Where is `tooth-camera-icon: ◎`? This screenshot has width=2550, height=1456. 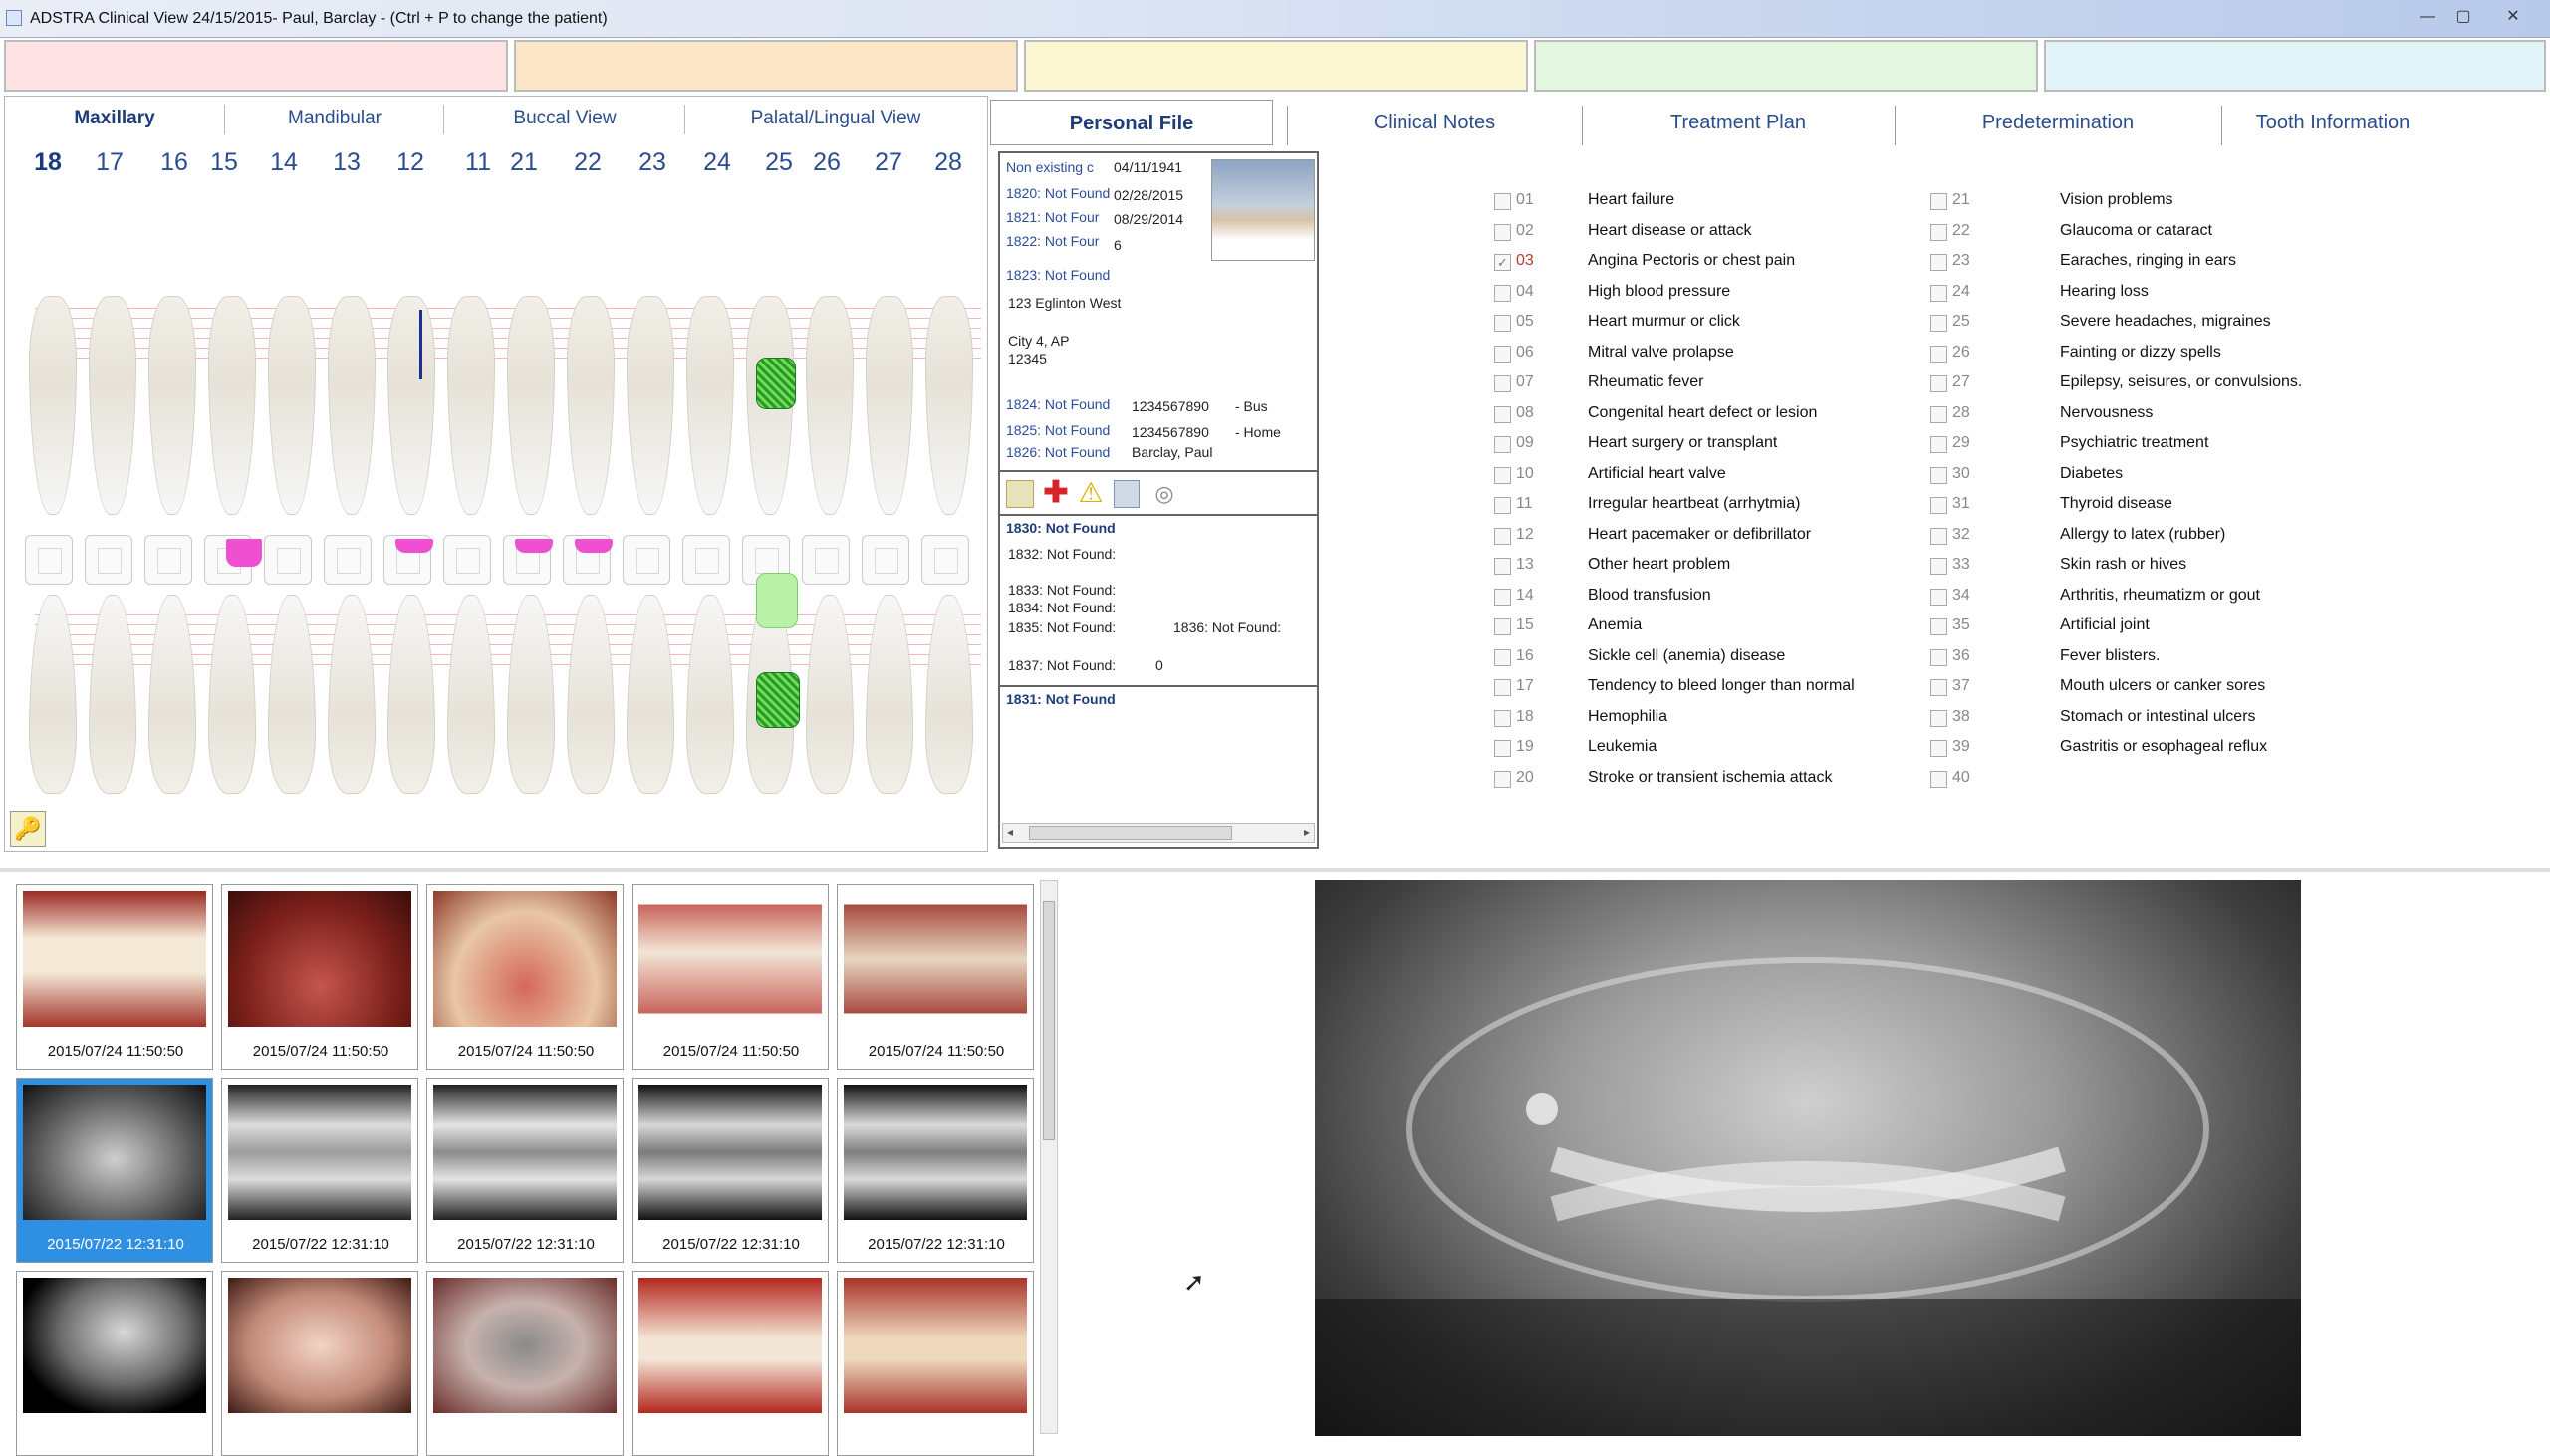 tooth-camera-icon: ◎ is located at coordinates (1164, 494).